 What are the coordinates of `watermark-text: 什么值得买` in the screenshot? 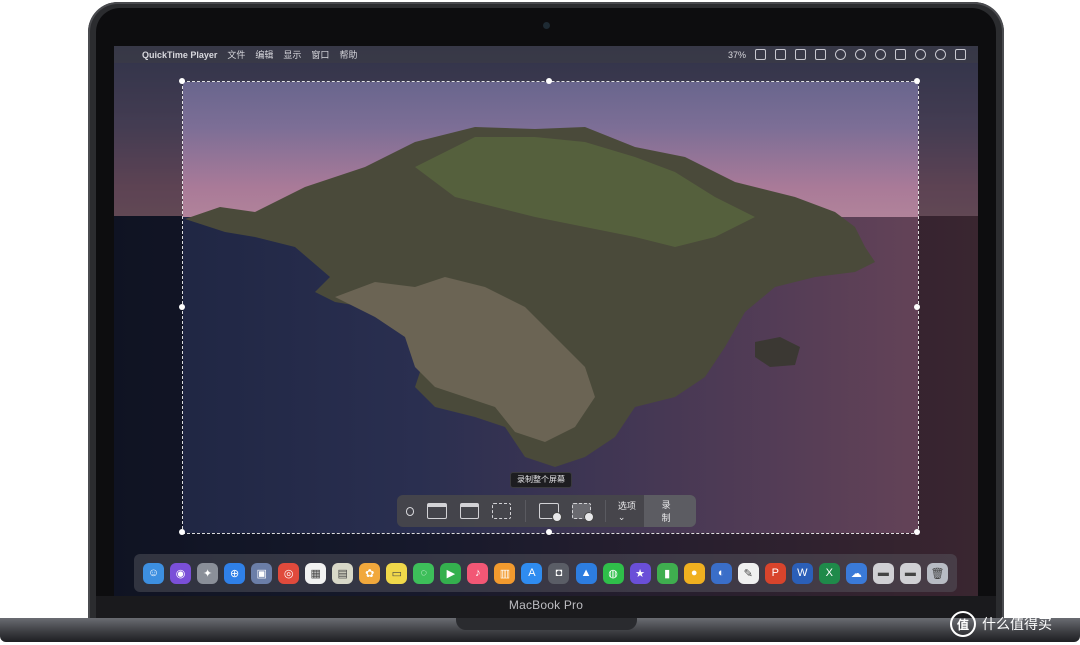 It's located at (1017, 624).